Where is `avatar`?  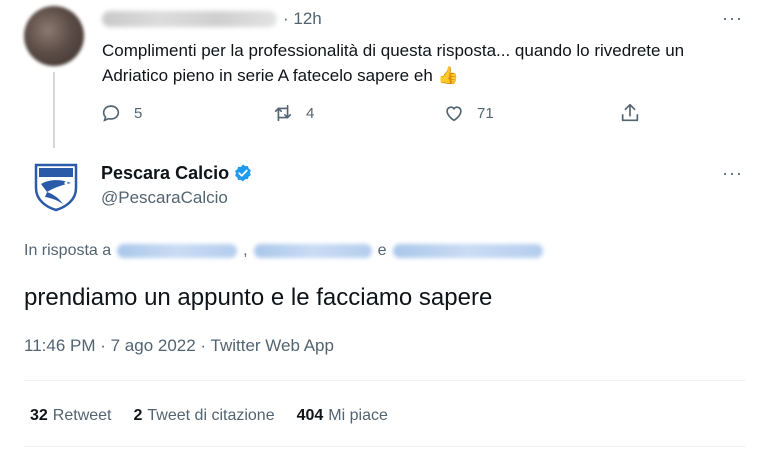
avatar is located at coordinates (54, 36).